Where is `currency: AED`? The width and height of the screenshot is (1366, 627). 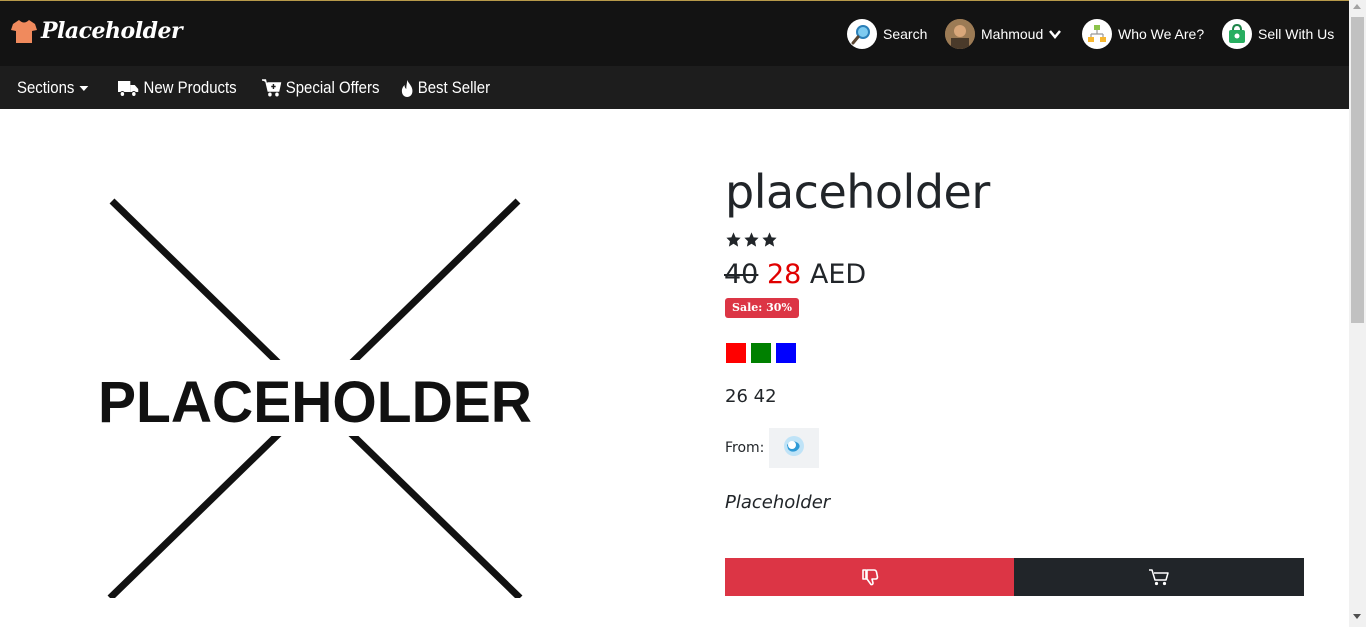 currency: AED is located at coordinates (838, 274).